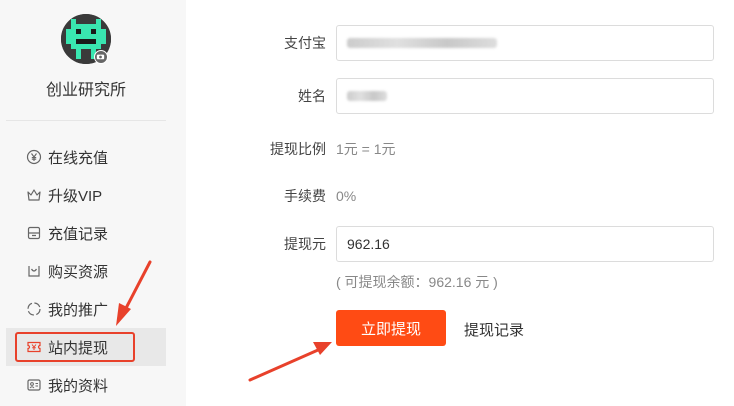  I want to click on sidebar-item-profile: 我的资料, so click(86, 385).